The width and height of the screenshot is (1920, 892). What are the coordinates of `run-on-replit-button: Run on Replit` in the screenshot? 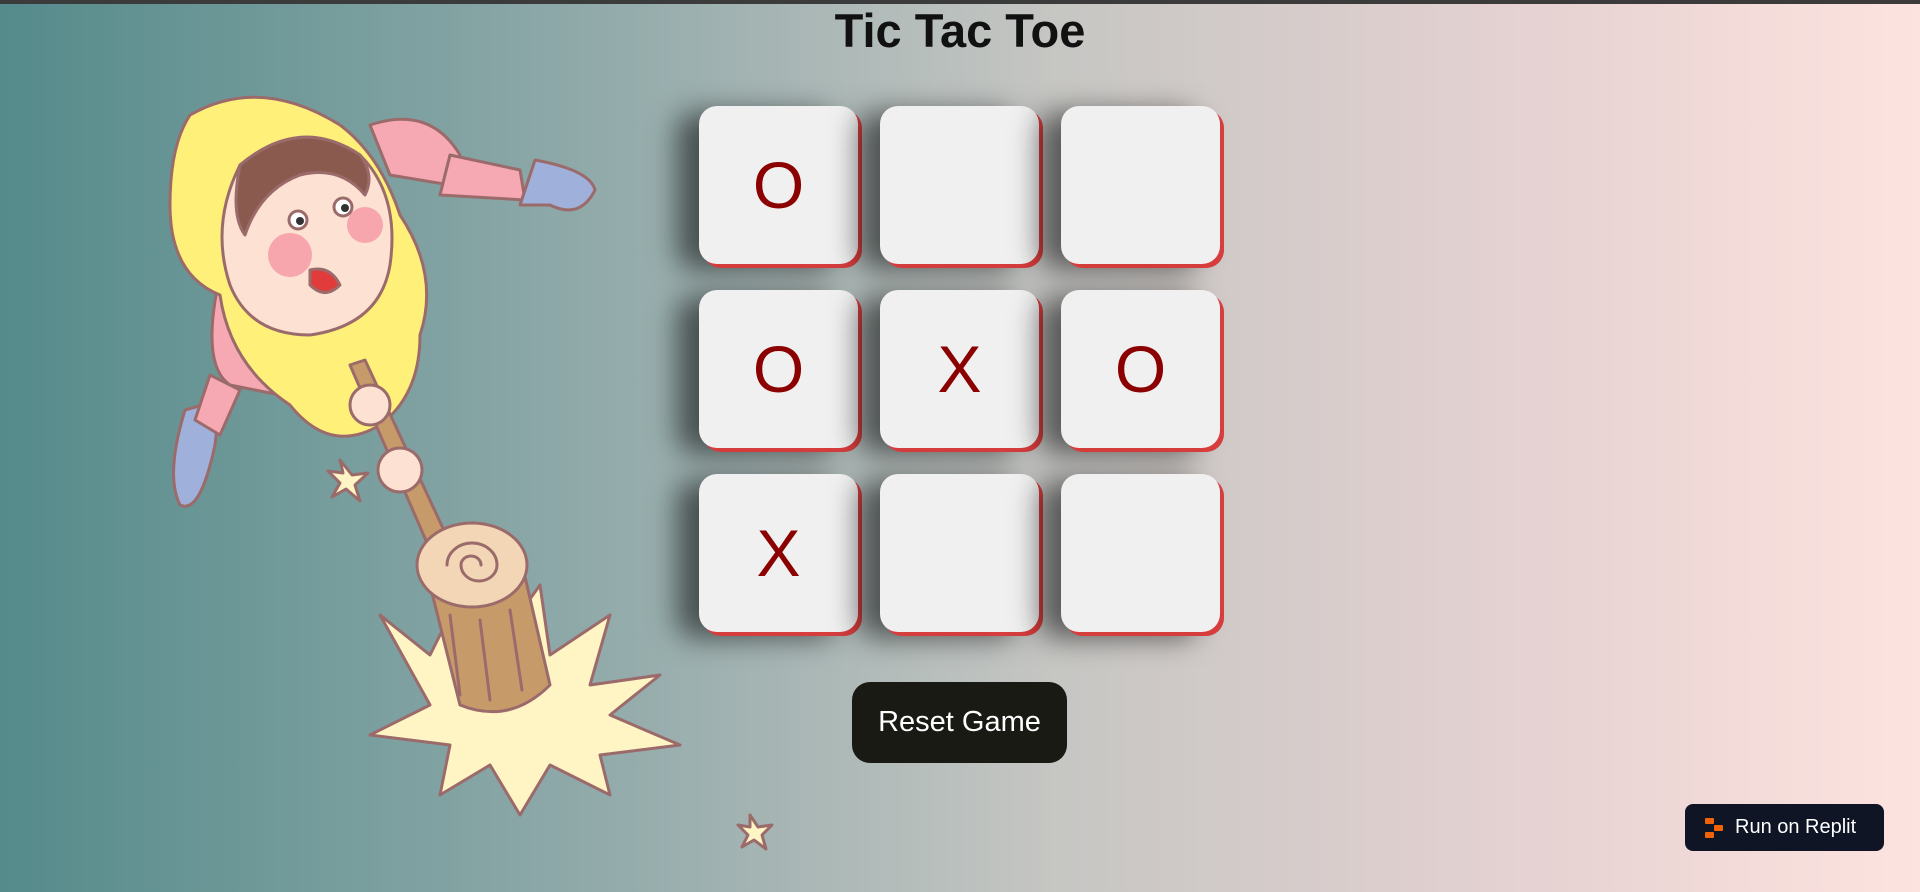 It's located at (1784, 827).